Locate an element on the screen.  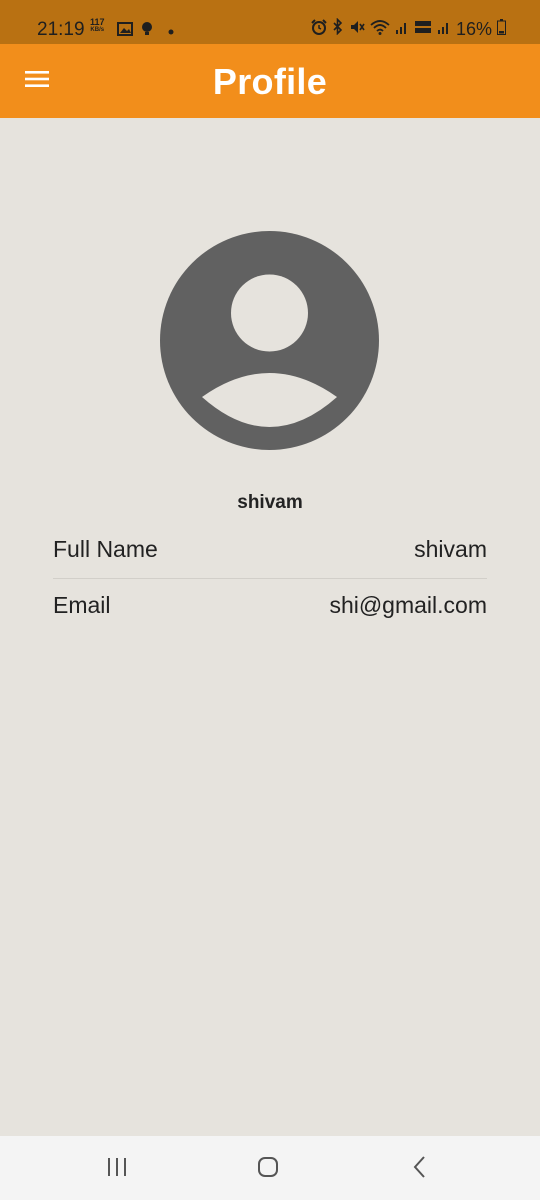
bluetooth-icon is located at coordinates (338, 28).